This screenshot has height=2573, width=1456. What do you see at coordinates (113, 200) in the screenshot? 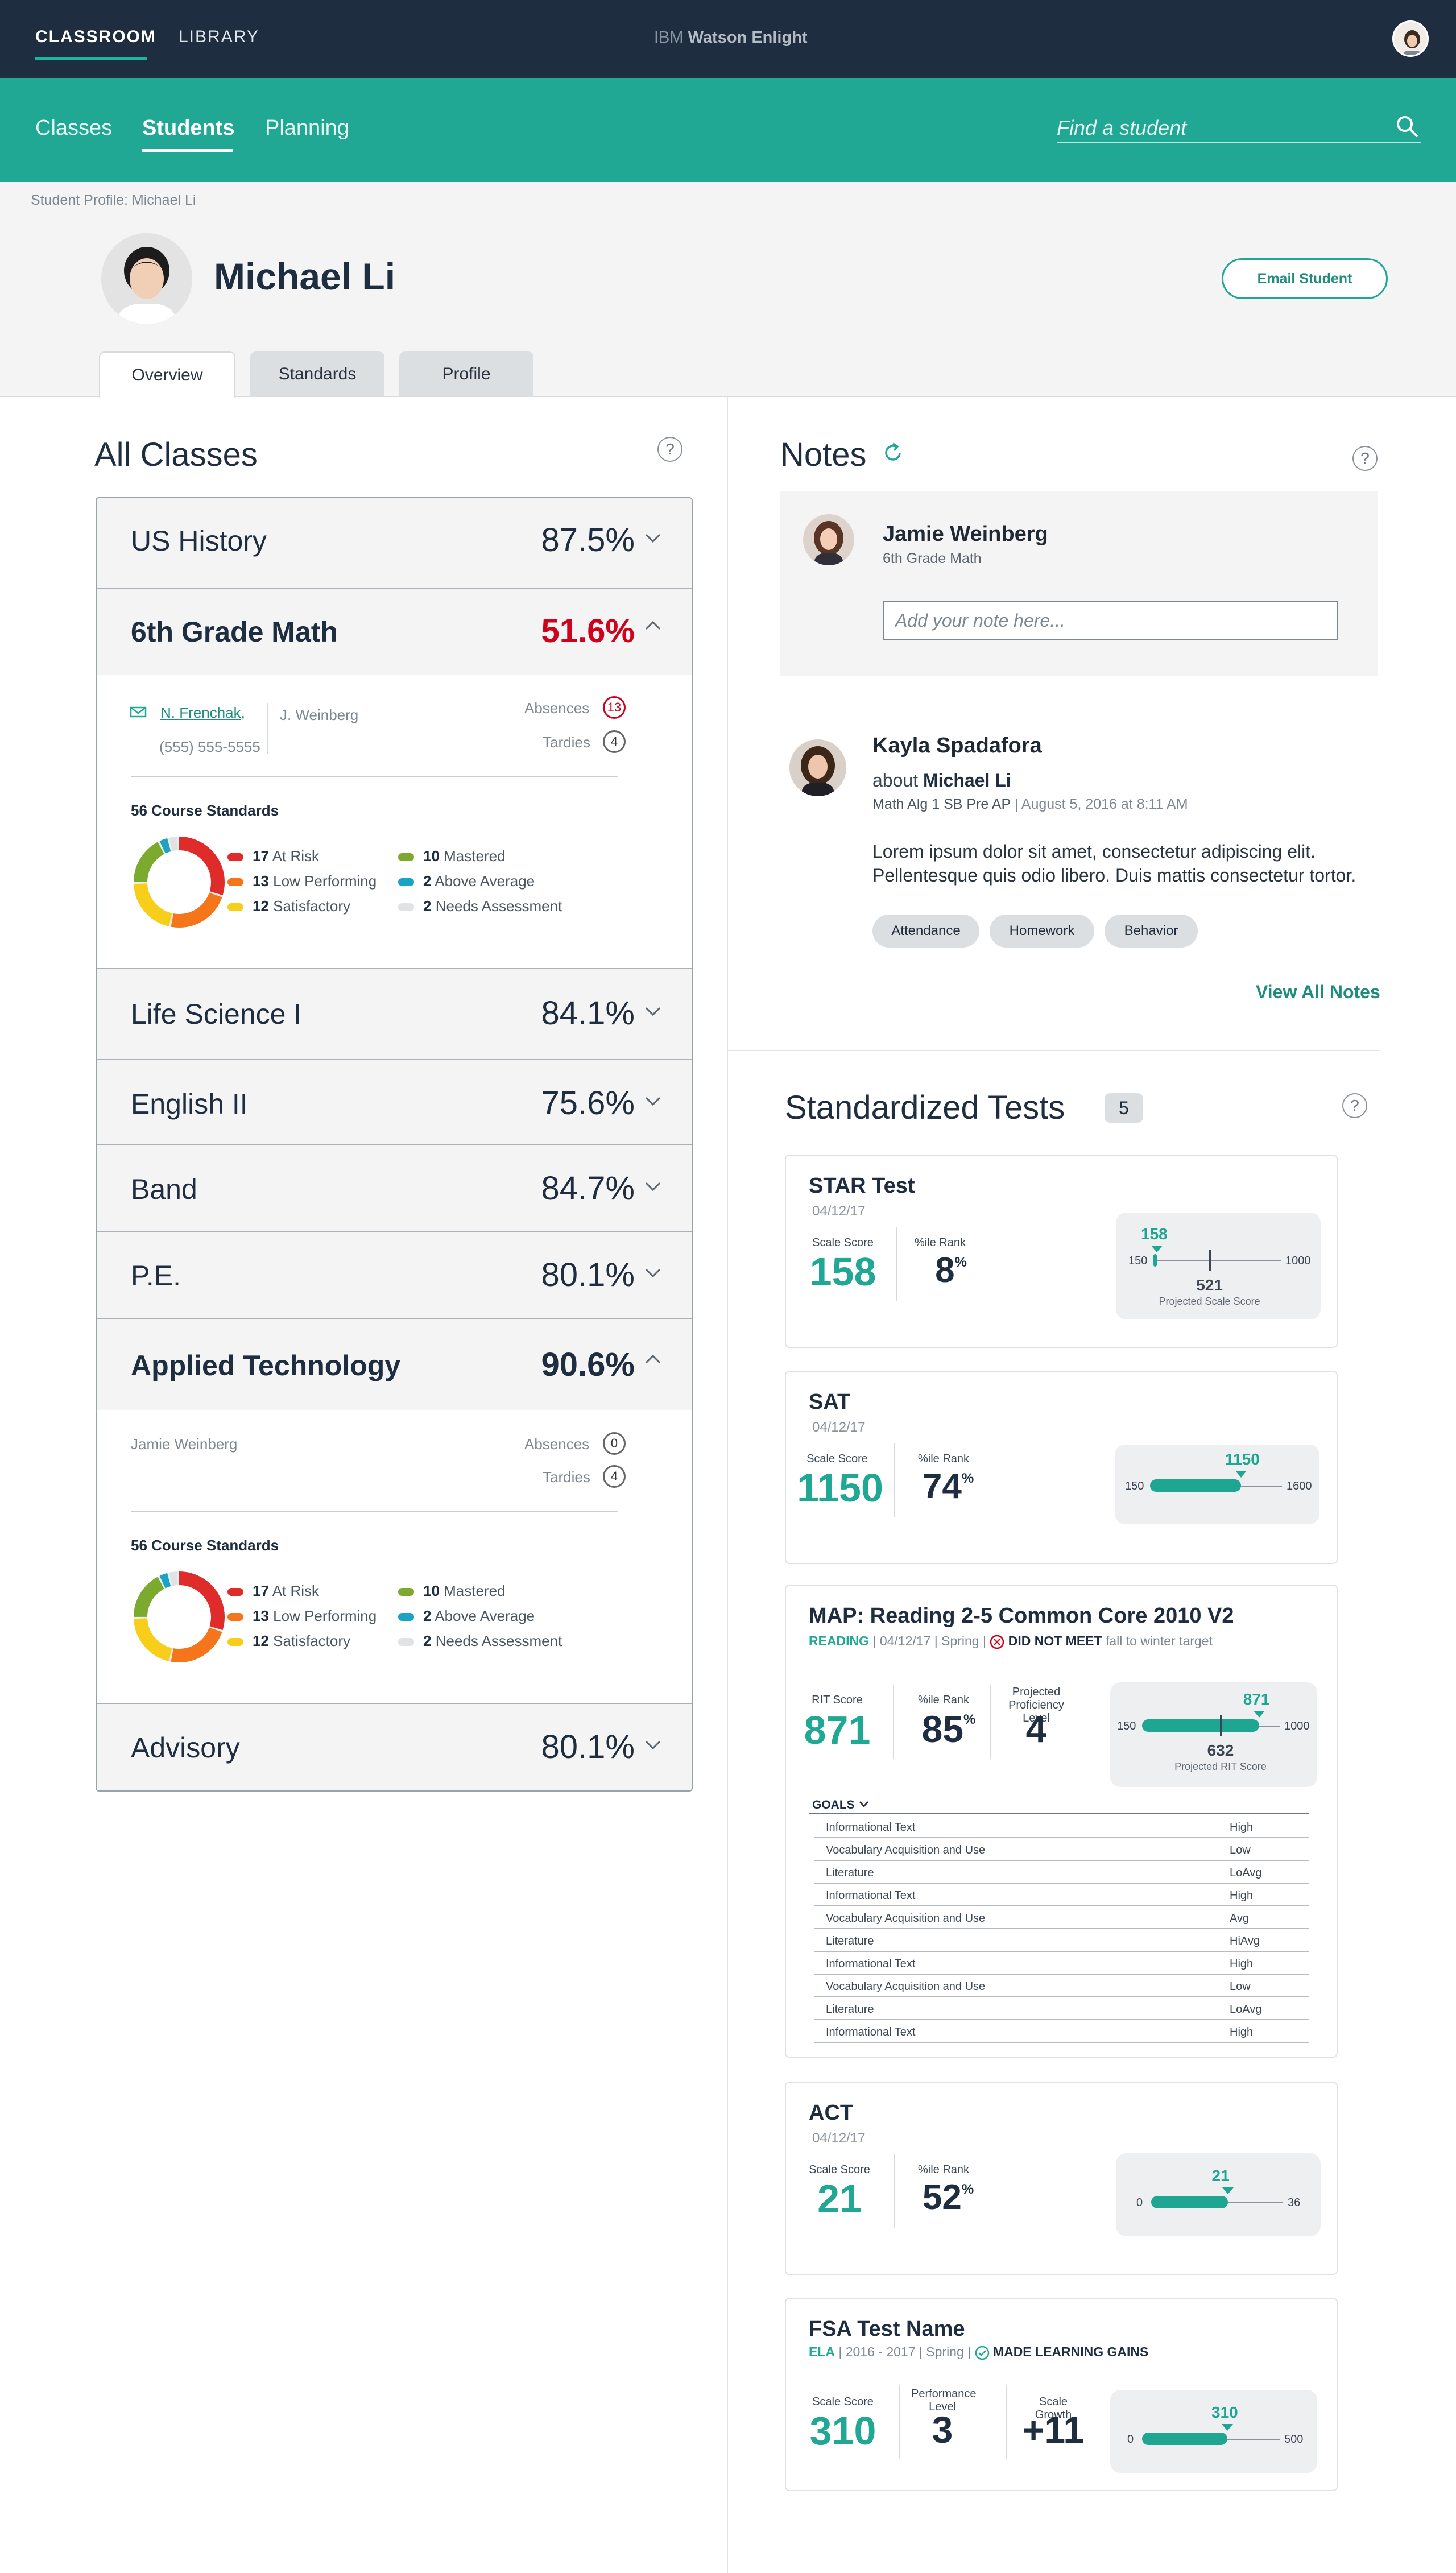
I see `breadcrumb: Student Profile: Michael Li` at bounding box center [113, 200].